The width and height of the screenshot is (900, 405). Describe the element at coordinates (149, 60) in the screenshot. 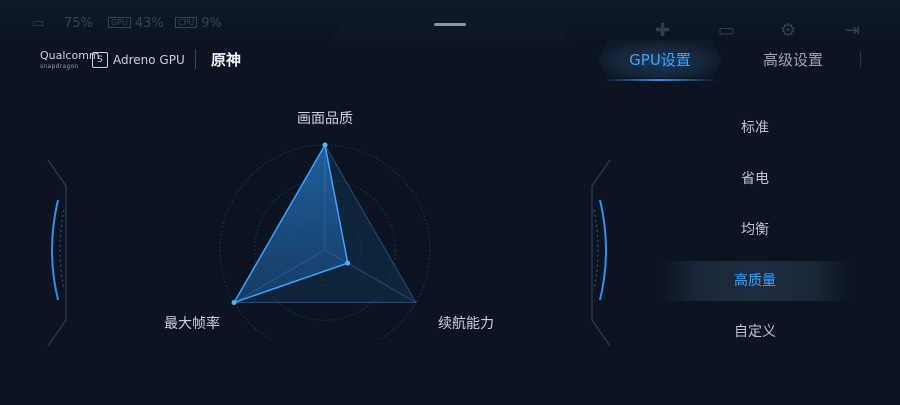

I see `gpu-name: Adreno GPU` at that location.